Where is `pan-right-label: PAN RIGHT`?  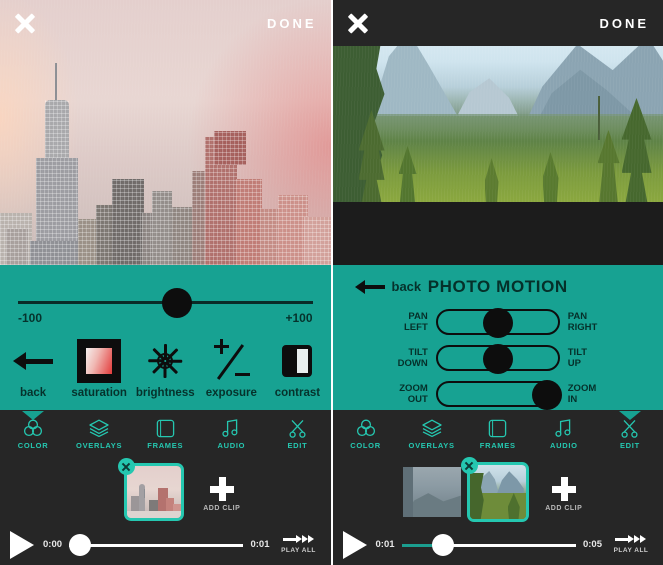
pan-right-label: PAN RIGHT is located at coordinates (582, 322).